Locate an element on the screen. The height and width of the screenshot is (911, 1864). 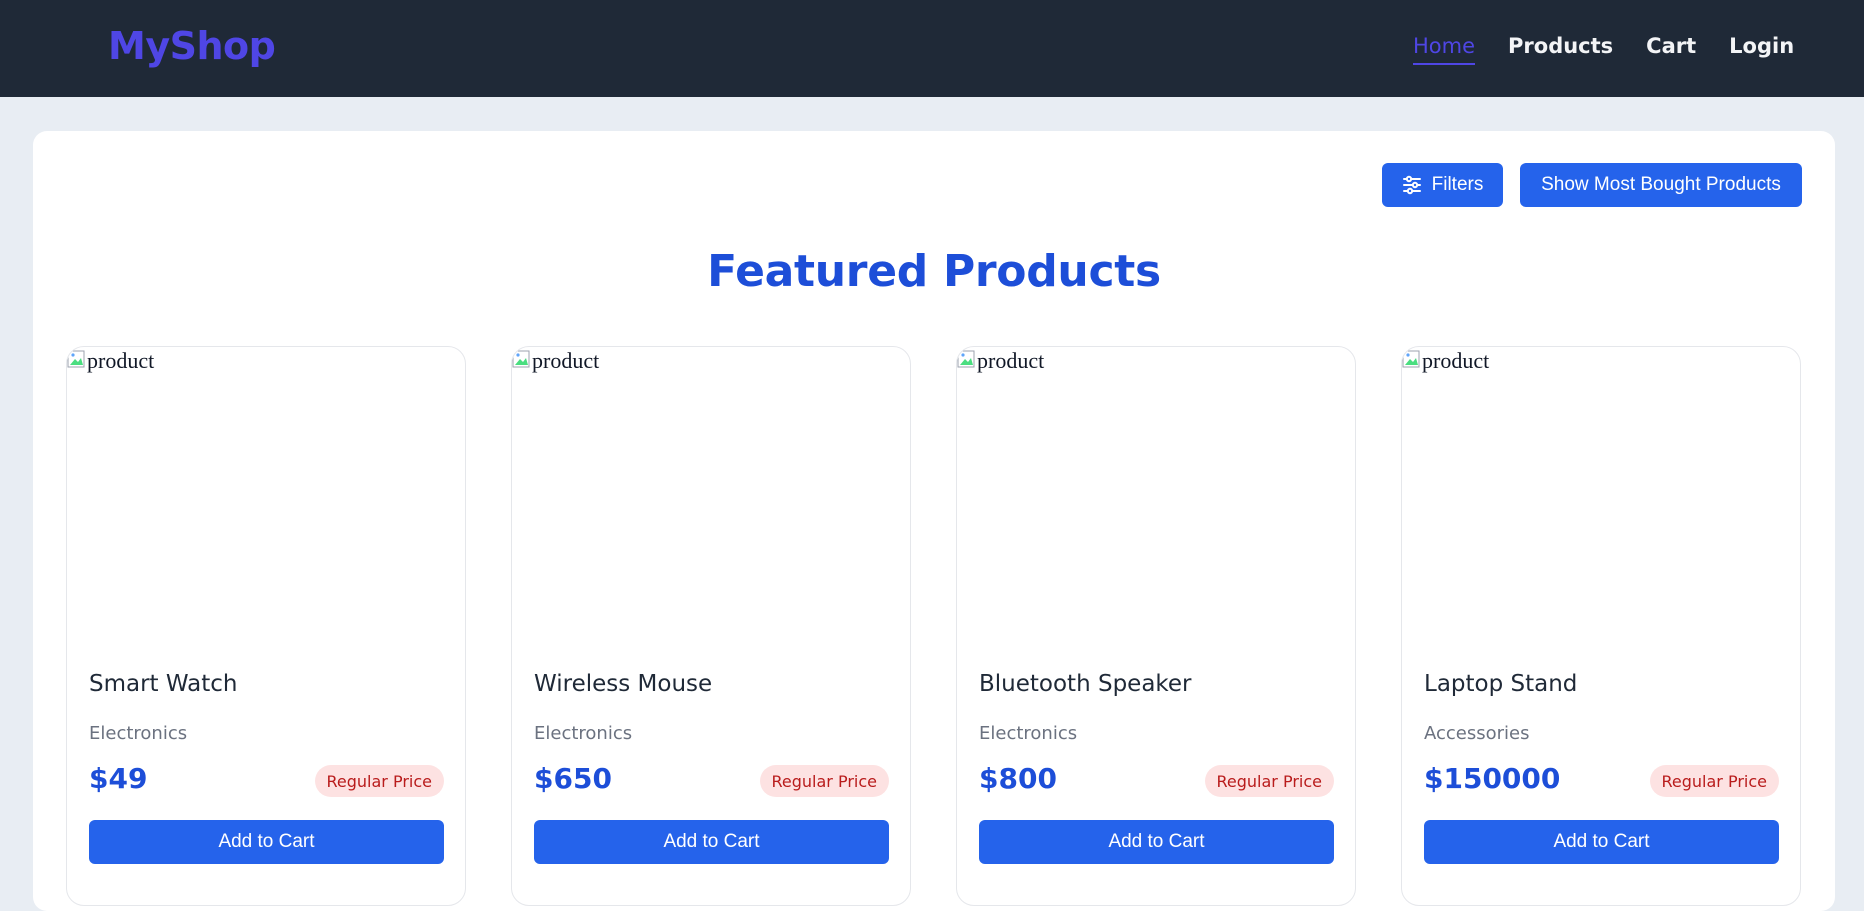
nav-link-home: Home is located at coordinates (1444, 48).